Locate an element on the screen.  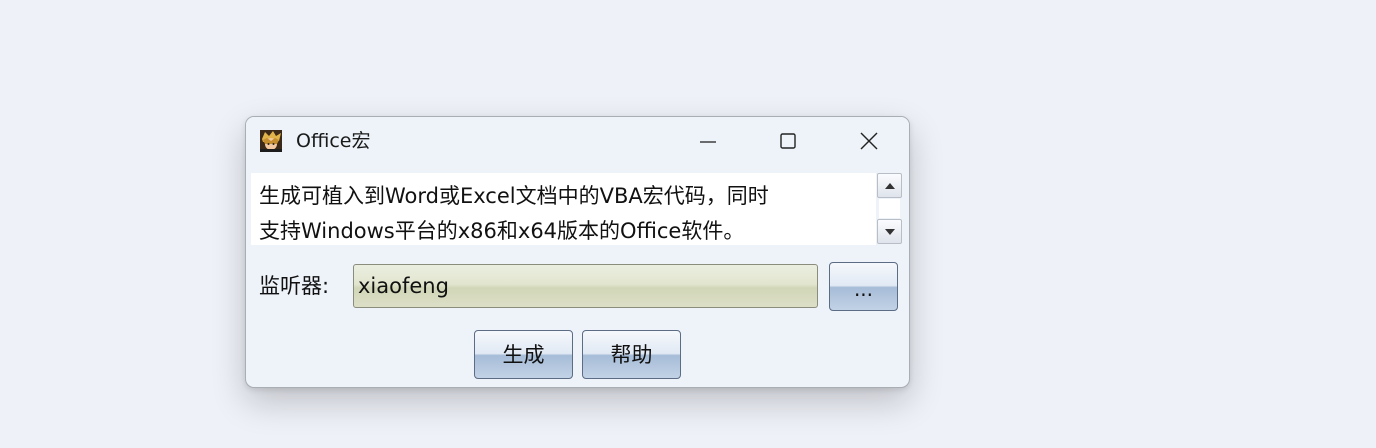
close-button is located at coordinates (869, 141).